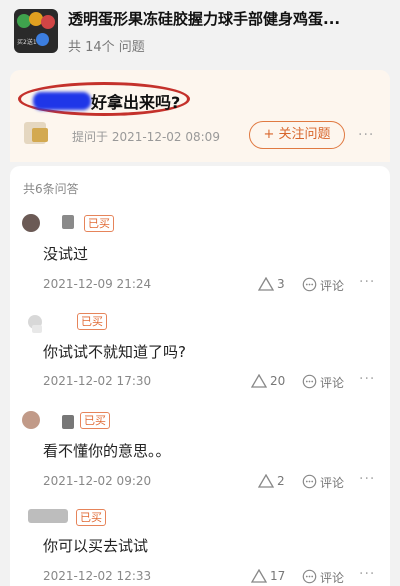 This screenshot has width=400, height=586. I want to click on question-count: 共 14个 问题, so click(106, 47).